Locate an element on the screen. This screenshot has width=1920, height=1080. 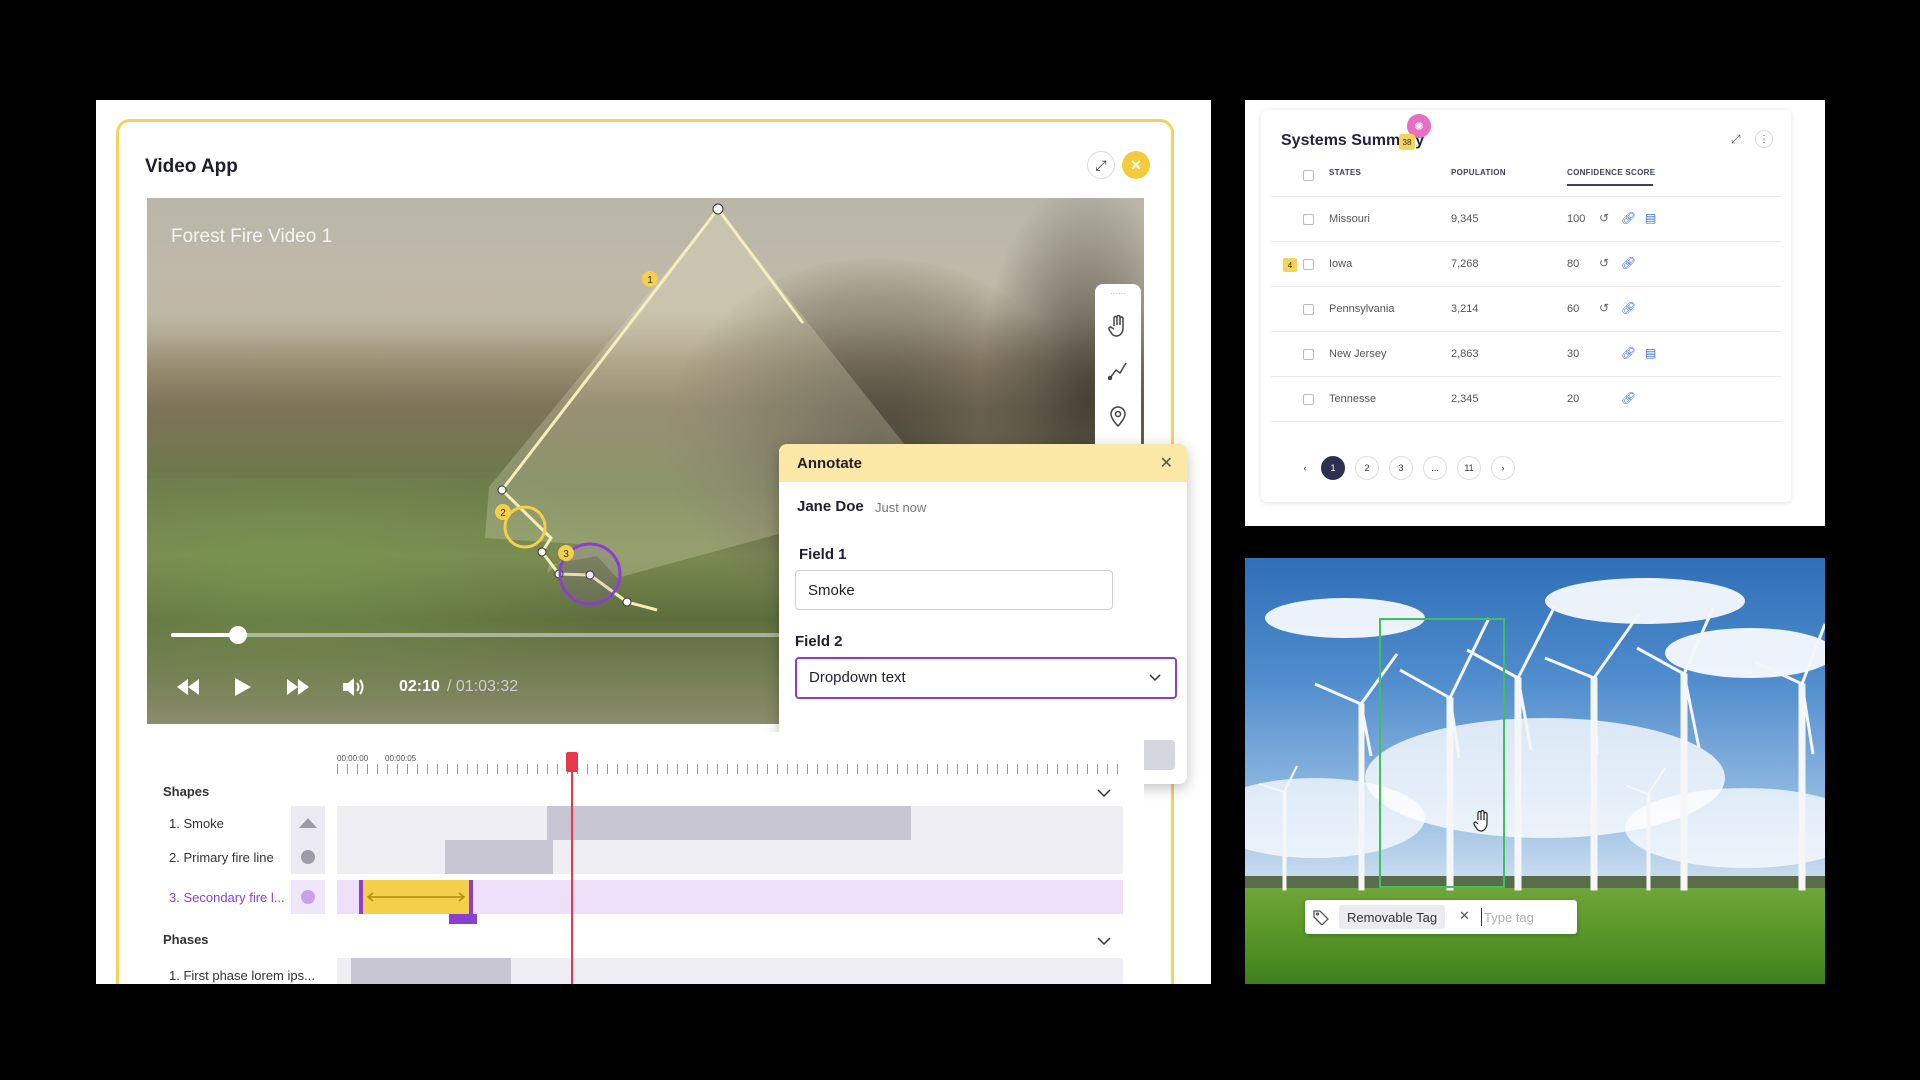
cloud-icon is located at coordinates (308, 823).